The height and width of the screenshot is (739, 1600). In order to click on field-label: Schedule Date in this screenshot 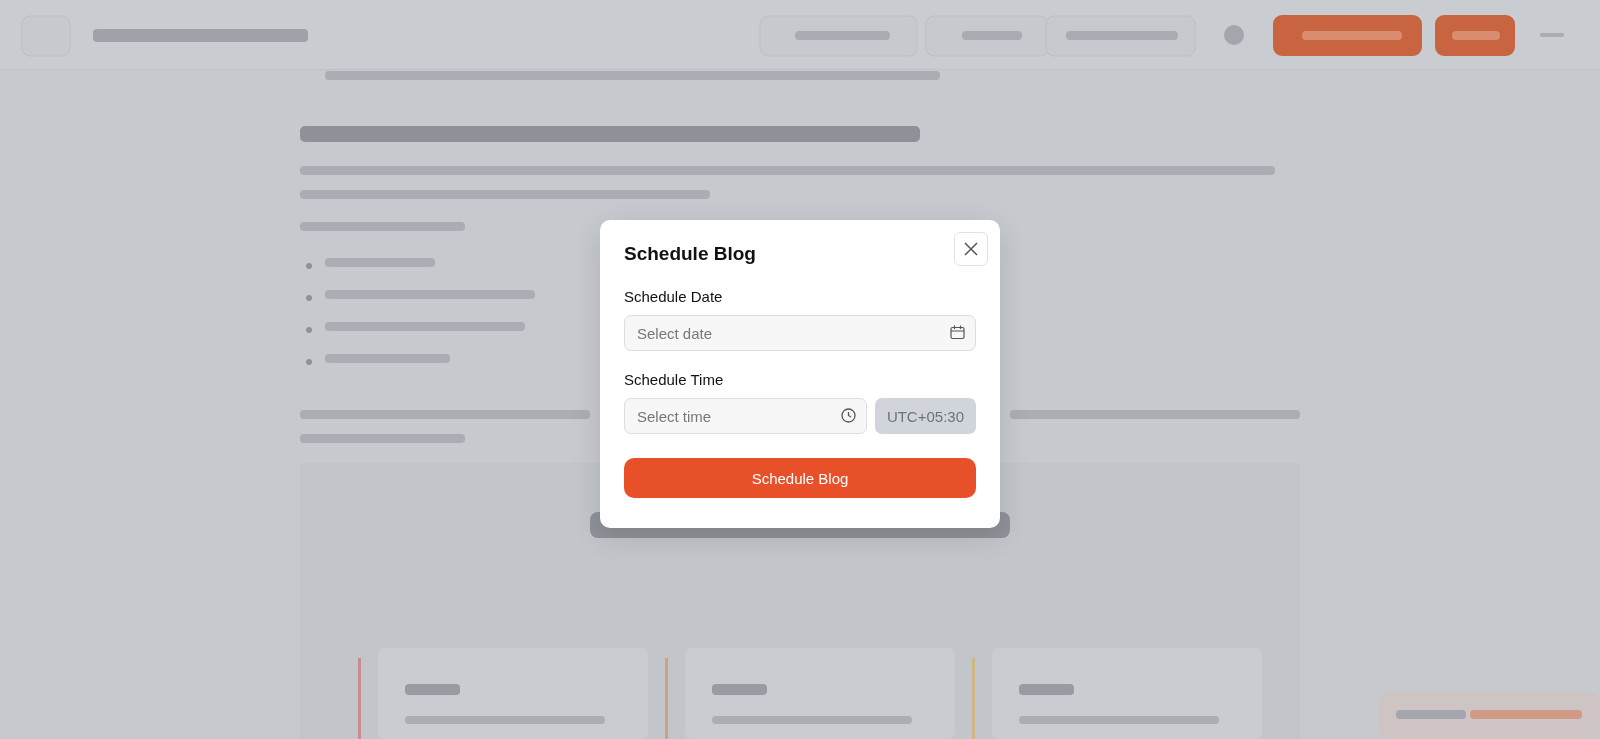, I will do `click(674, 296)`.